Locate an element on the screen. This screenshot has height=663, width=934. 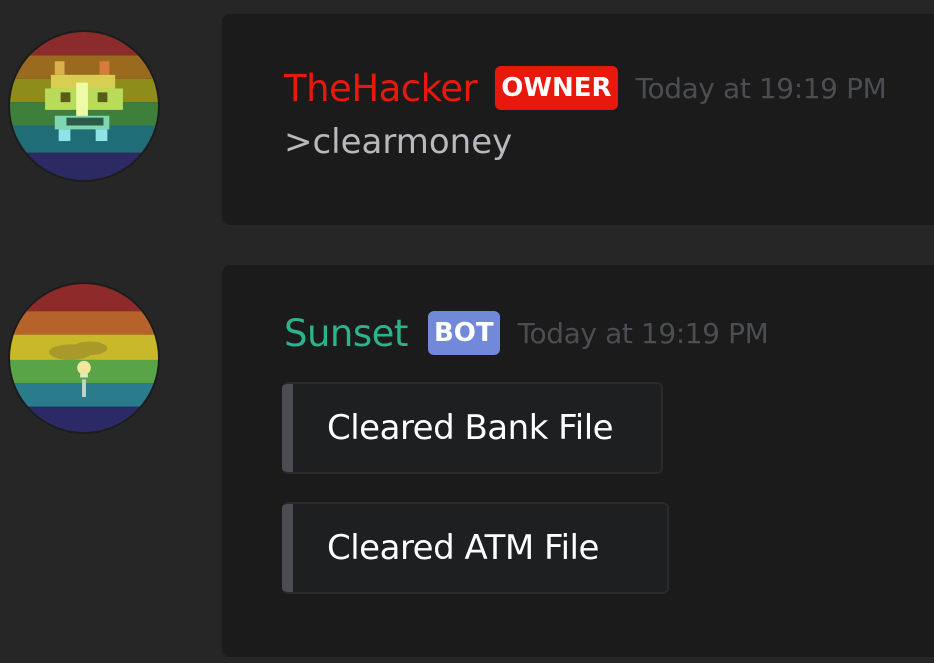
embed: Cleared Bank File is located at coordinates (472, 428).